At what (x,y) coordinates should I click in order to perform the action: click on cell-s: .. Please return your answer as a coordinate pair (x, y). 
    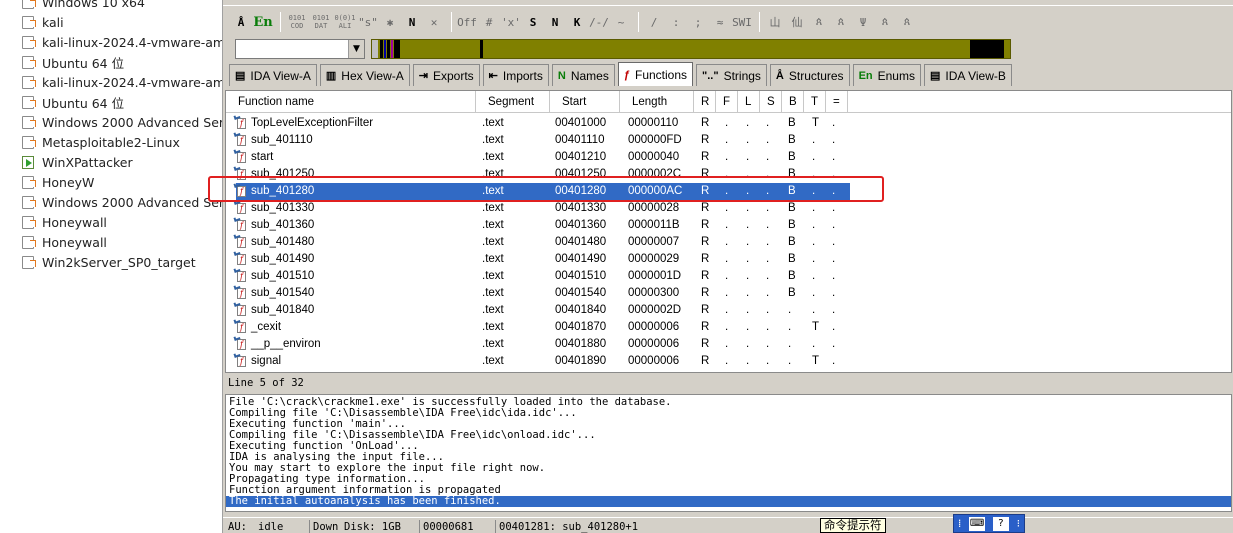
    Looking at the image, I should click on (768, 123).